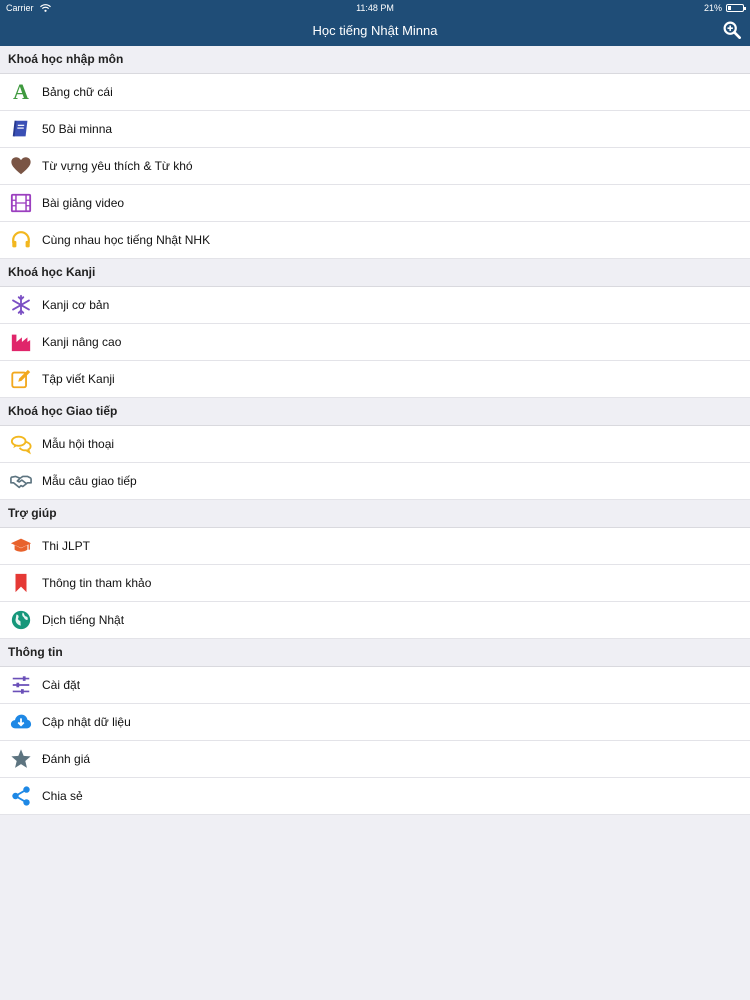 The width and height of the screenshot is (750, 1000). What do you see at coordinates (21, 379) in the screenshot?
I see `edit-pencil-icon` at bounding box center [21, 379].